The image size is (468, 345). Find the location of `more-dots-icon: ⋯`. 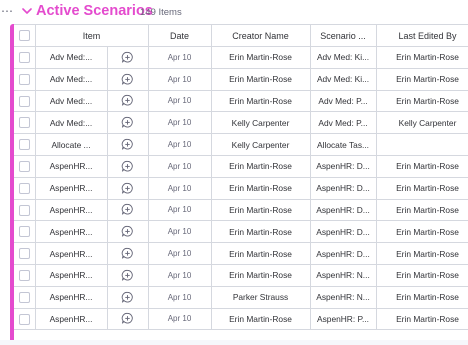

more-dots-icon: ⋯ is located at coordinates (7, 11).